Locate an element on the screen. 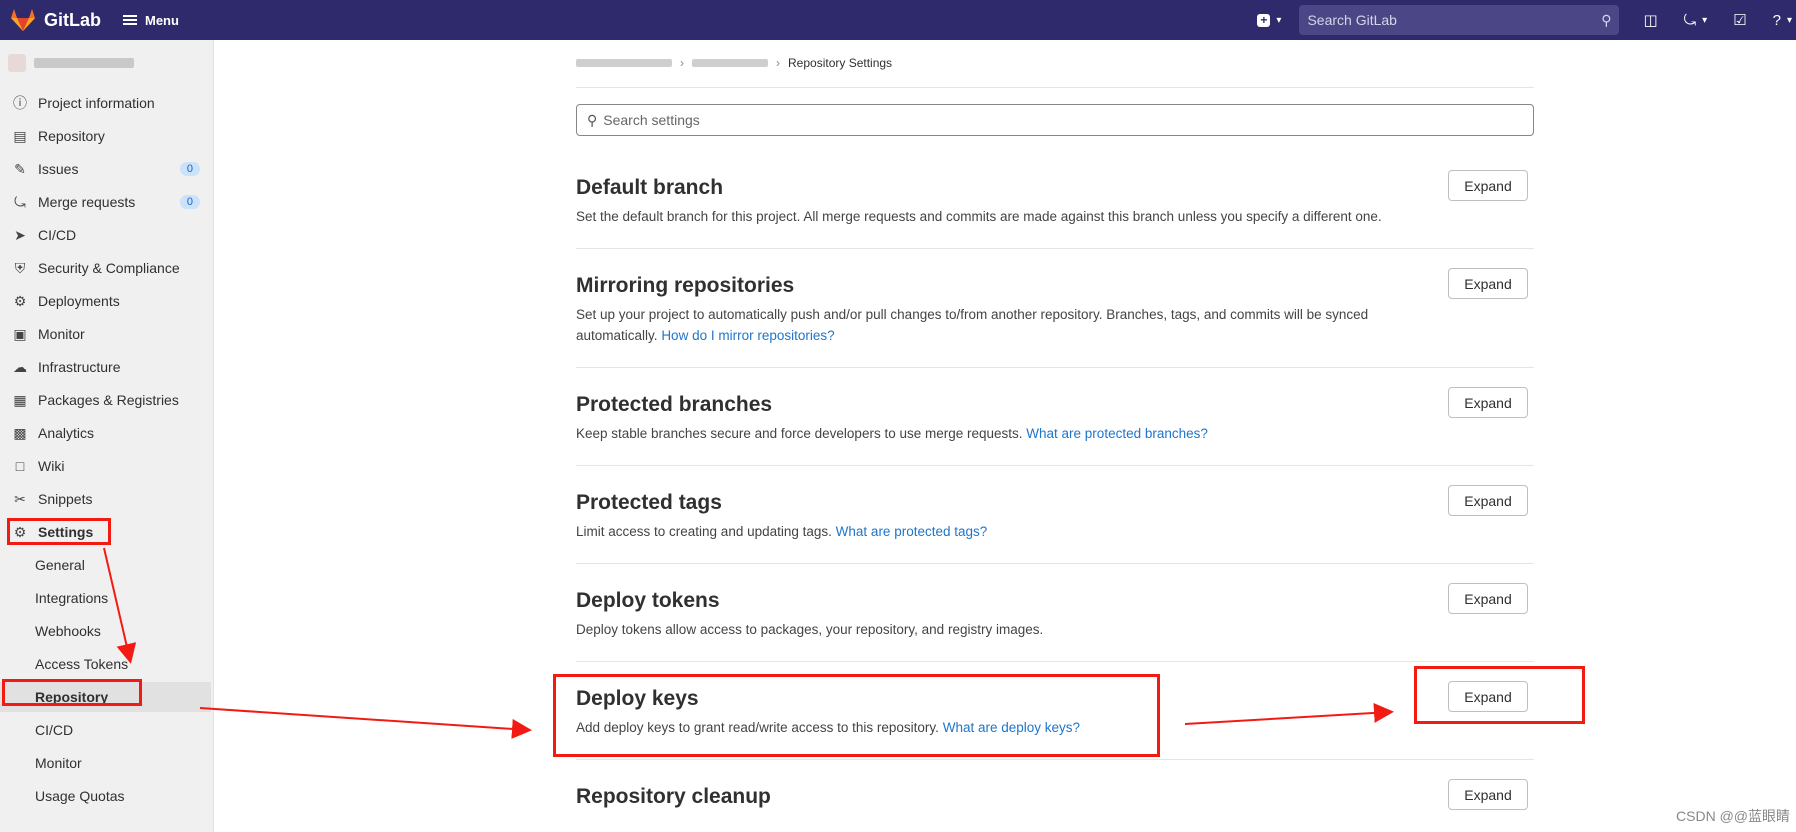 The width and height of the screenshot is (1796, 832). arrow-settings-to-repository is located at coordinates (120, 605).